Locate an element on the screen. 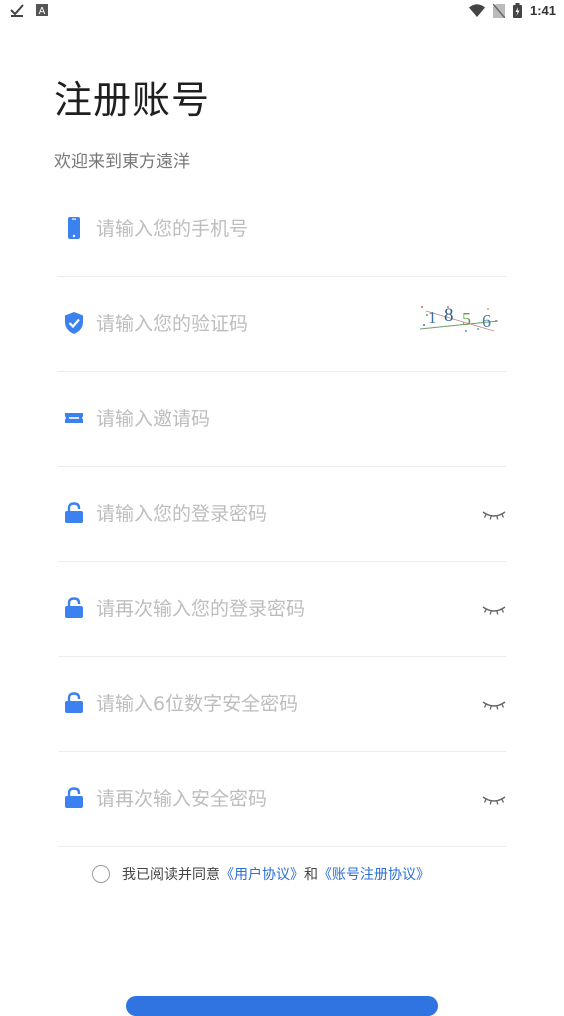 The height and width of the screenshot is (1016, 564). status-bar: A 1:41 is located at coordinates (282, 12).